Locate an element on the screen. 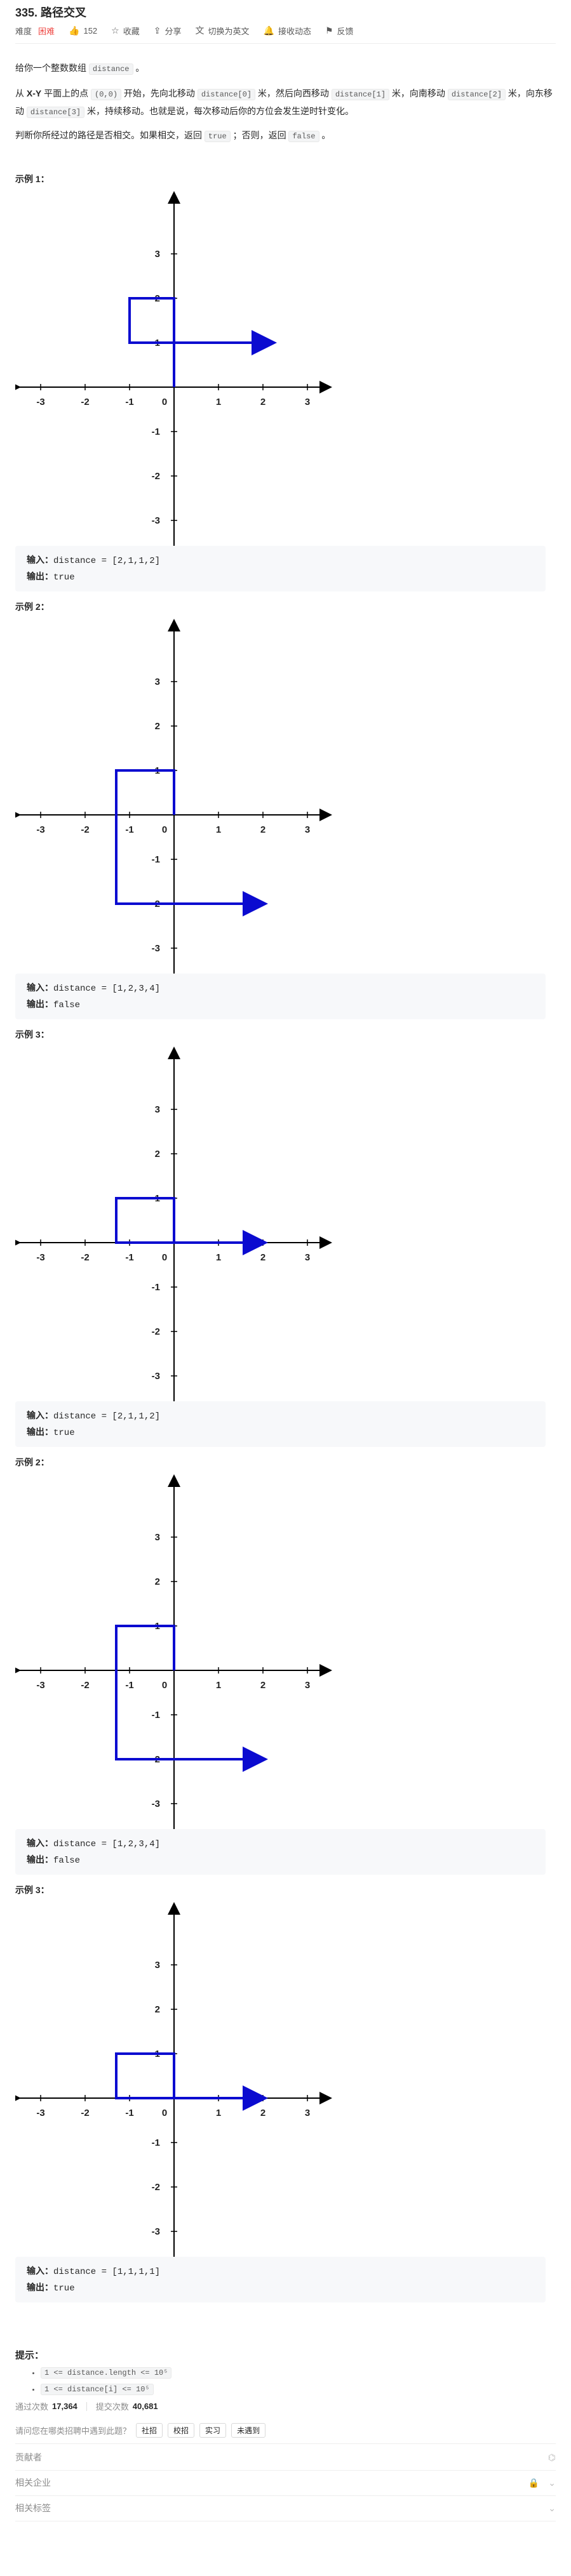 This screenshot has width=571, height=2576. tag-campus-hire: 校招 is located at coordinates (181, 2430).